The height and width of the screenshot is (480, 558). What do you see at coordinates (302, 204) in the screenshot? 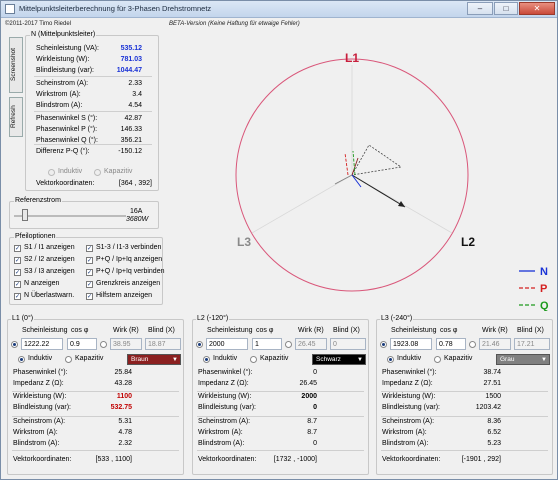
I see `axis-l3` at bounding box center [302, 204].